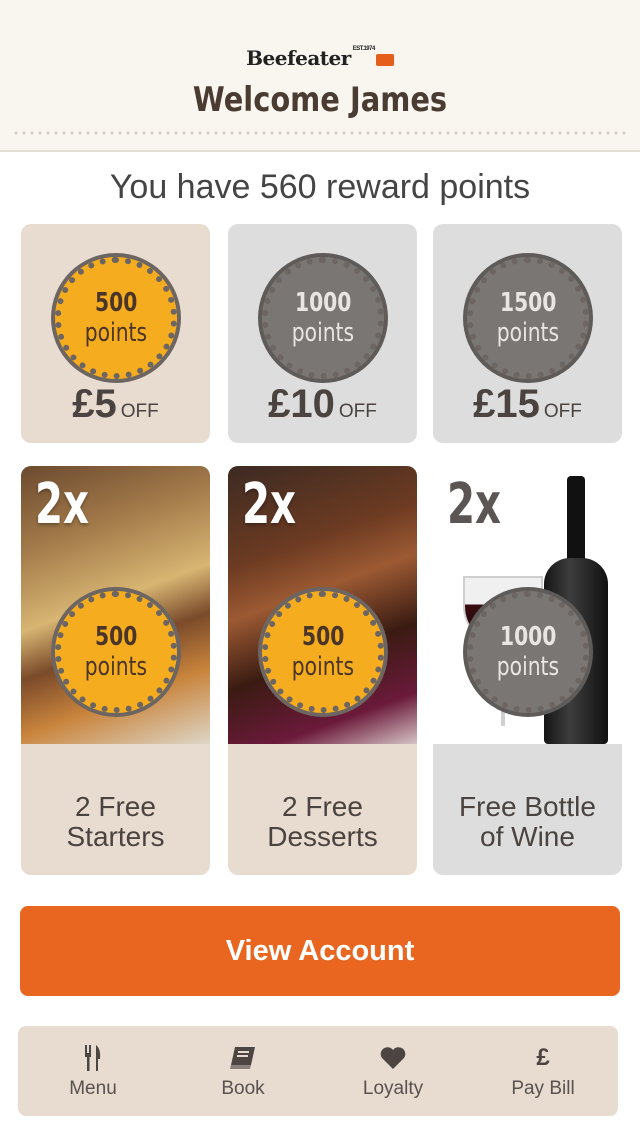 Image resolution: width=640 pixels, height=1136 pixels. I want to click on header: Beefeater EST.1974 Welcome James, so click(320, 76).